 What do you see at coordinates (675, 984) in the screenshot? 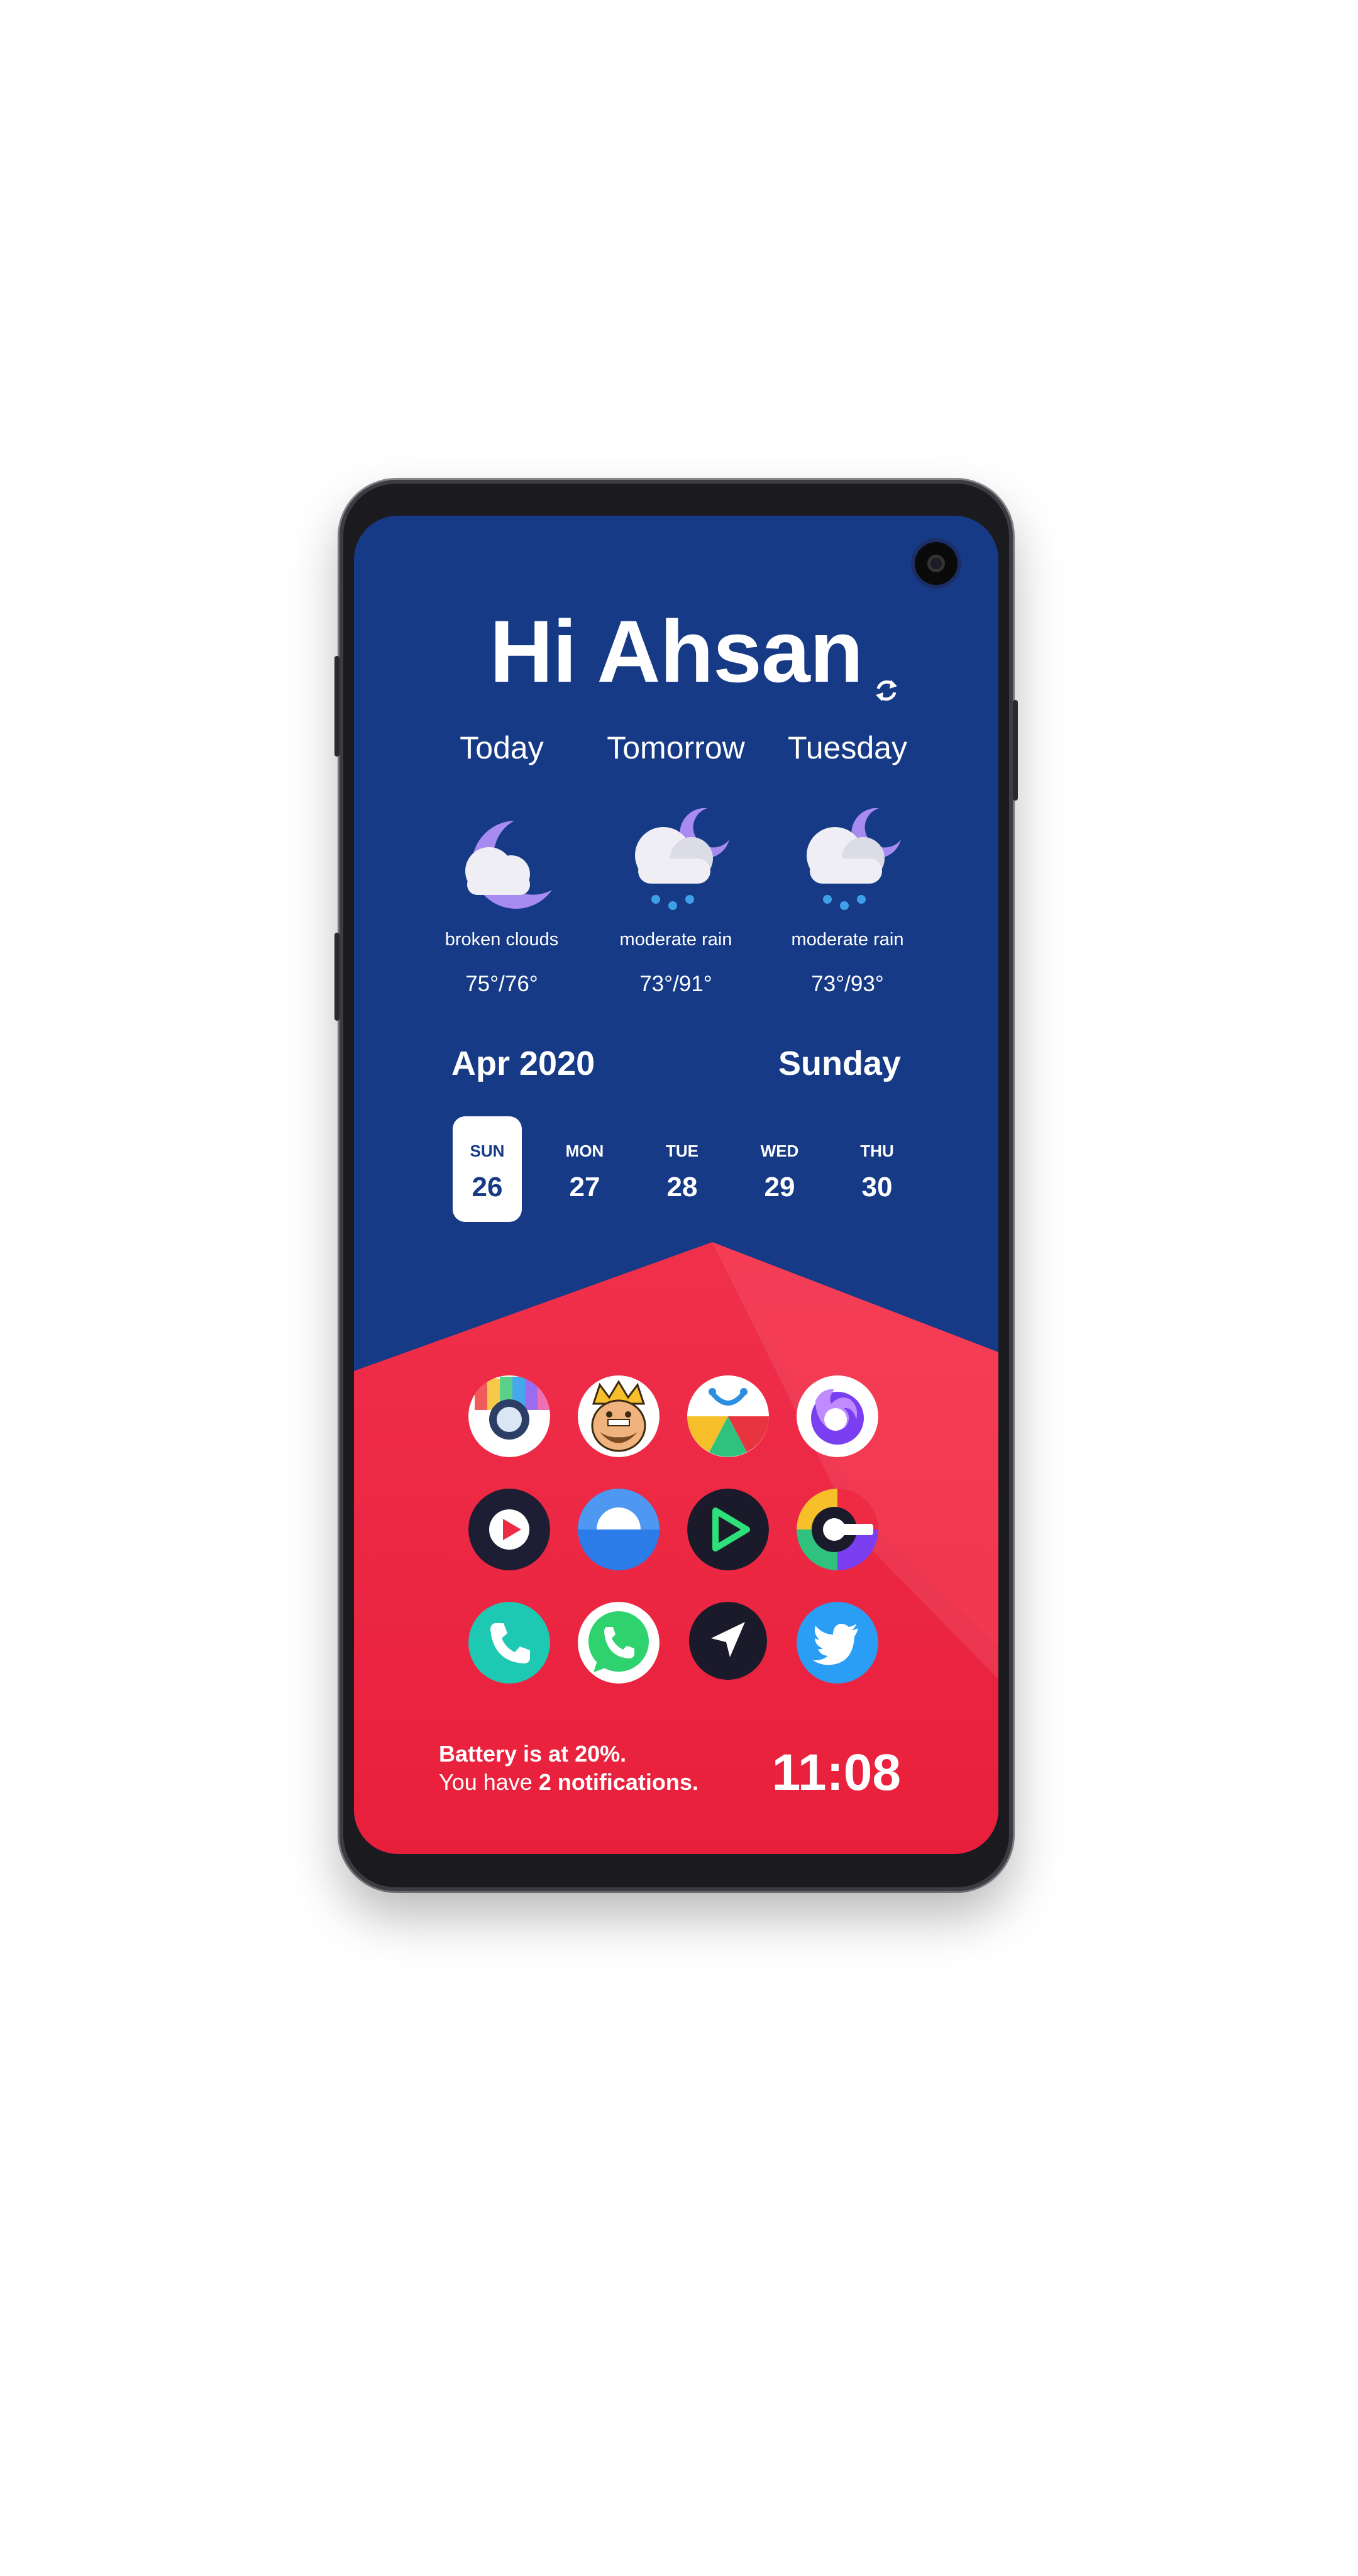
I see `weather-temp: 73°/91°` at bounding box center [675, 984].